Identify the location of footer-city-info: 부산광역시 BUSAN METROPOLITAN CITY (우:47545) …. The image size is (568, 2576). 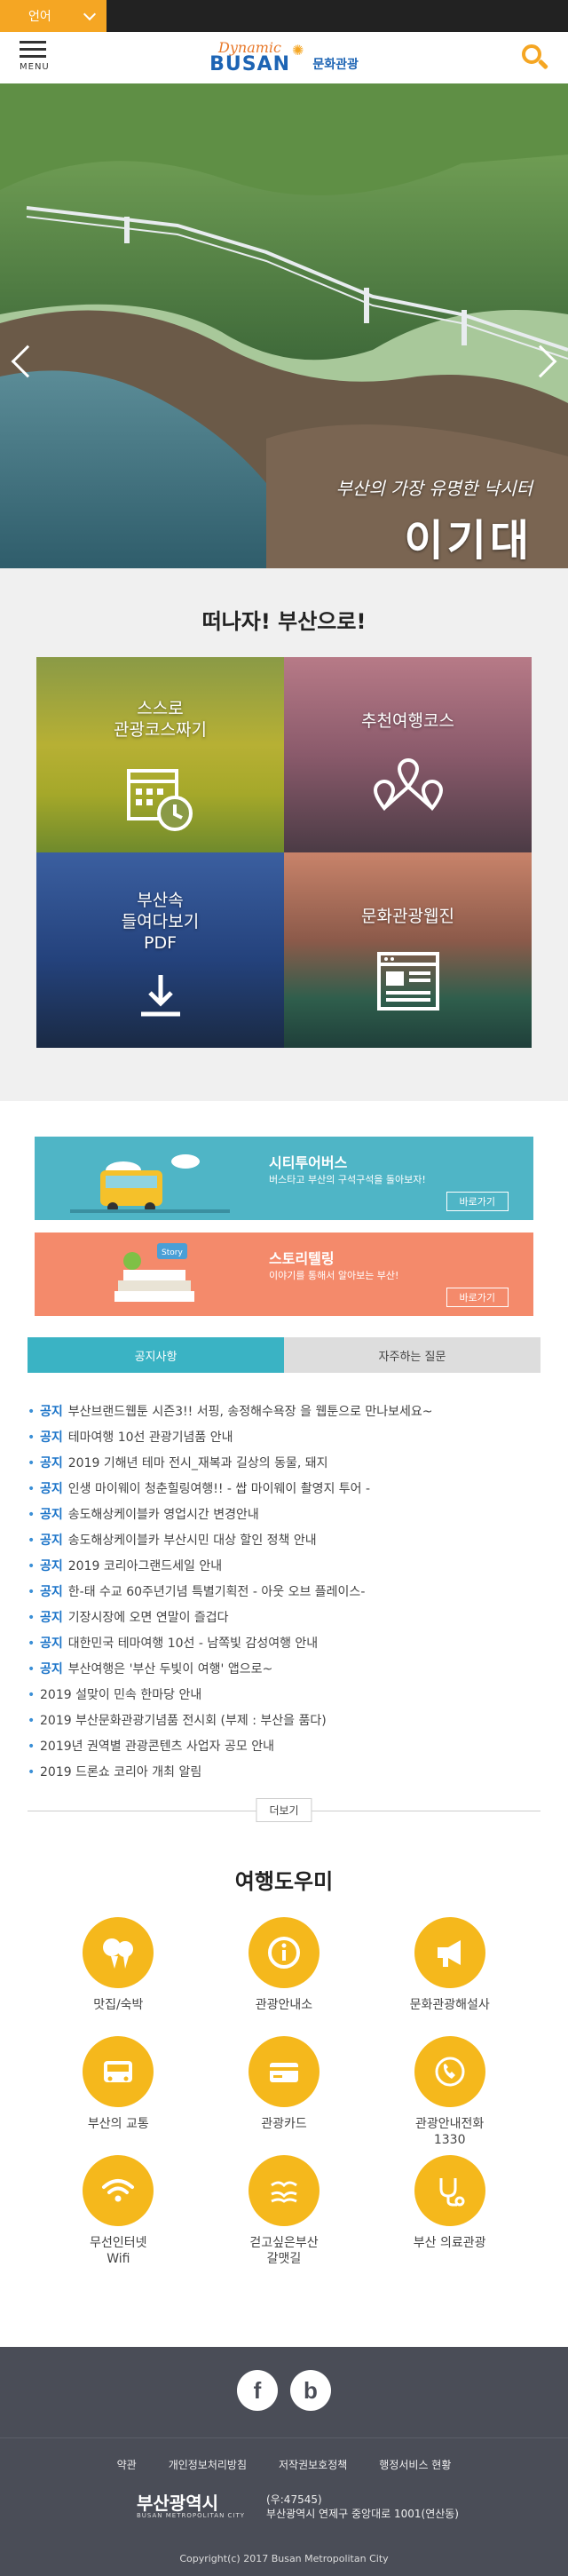
(298, 2507).